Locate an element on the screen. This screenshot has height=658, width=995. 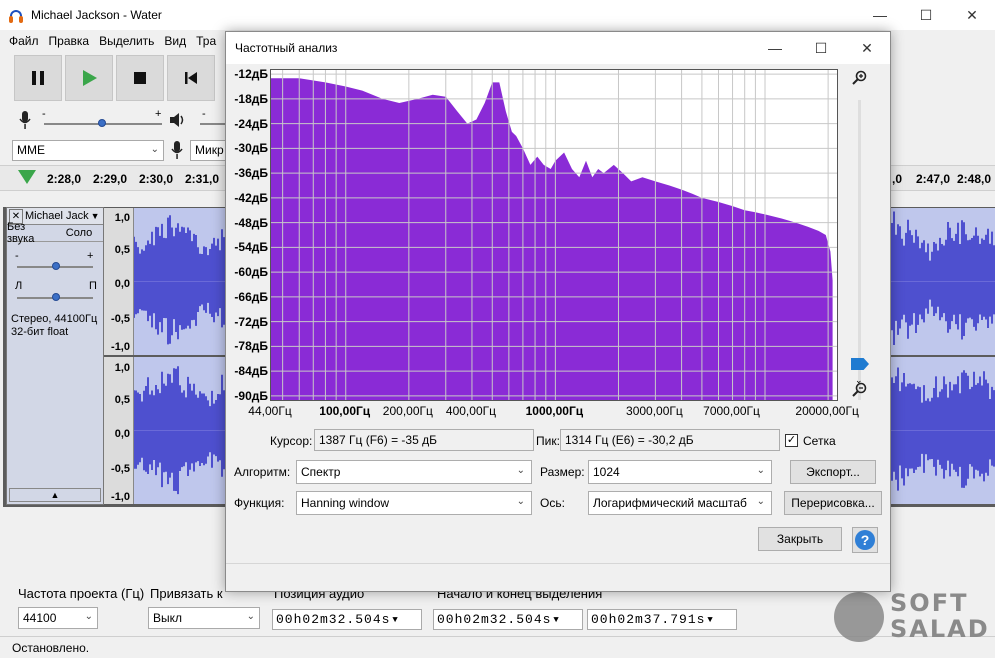
peak-readout: 1314 Гц (E6) = -30,2 дБ is located at coordinates (670, 440).